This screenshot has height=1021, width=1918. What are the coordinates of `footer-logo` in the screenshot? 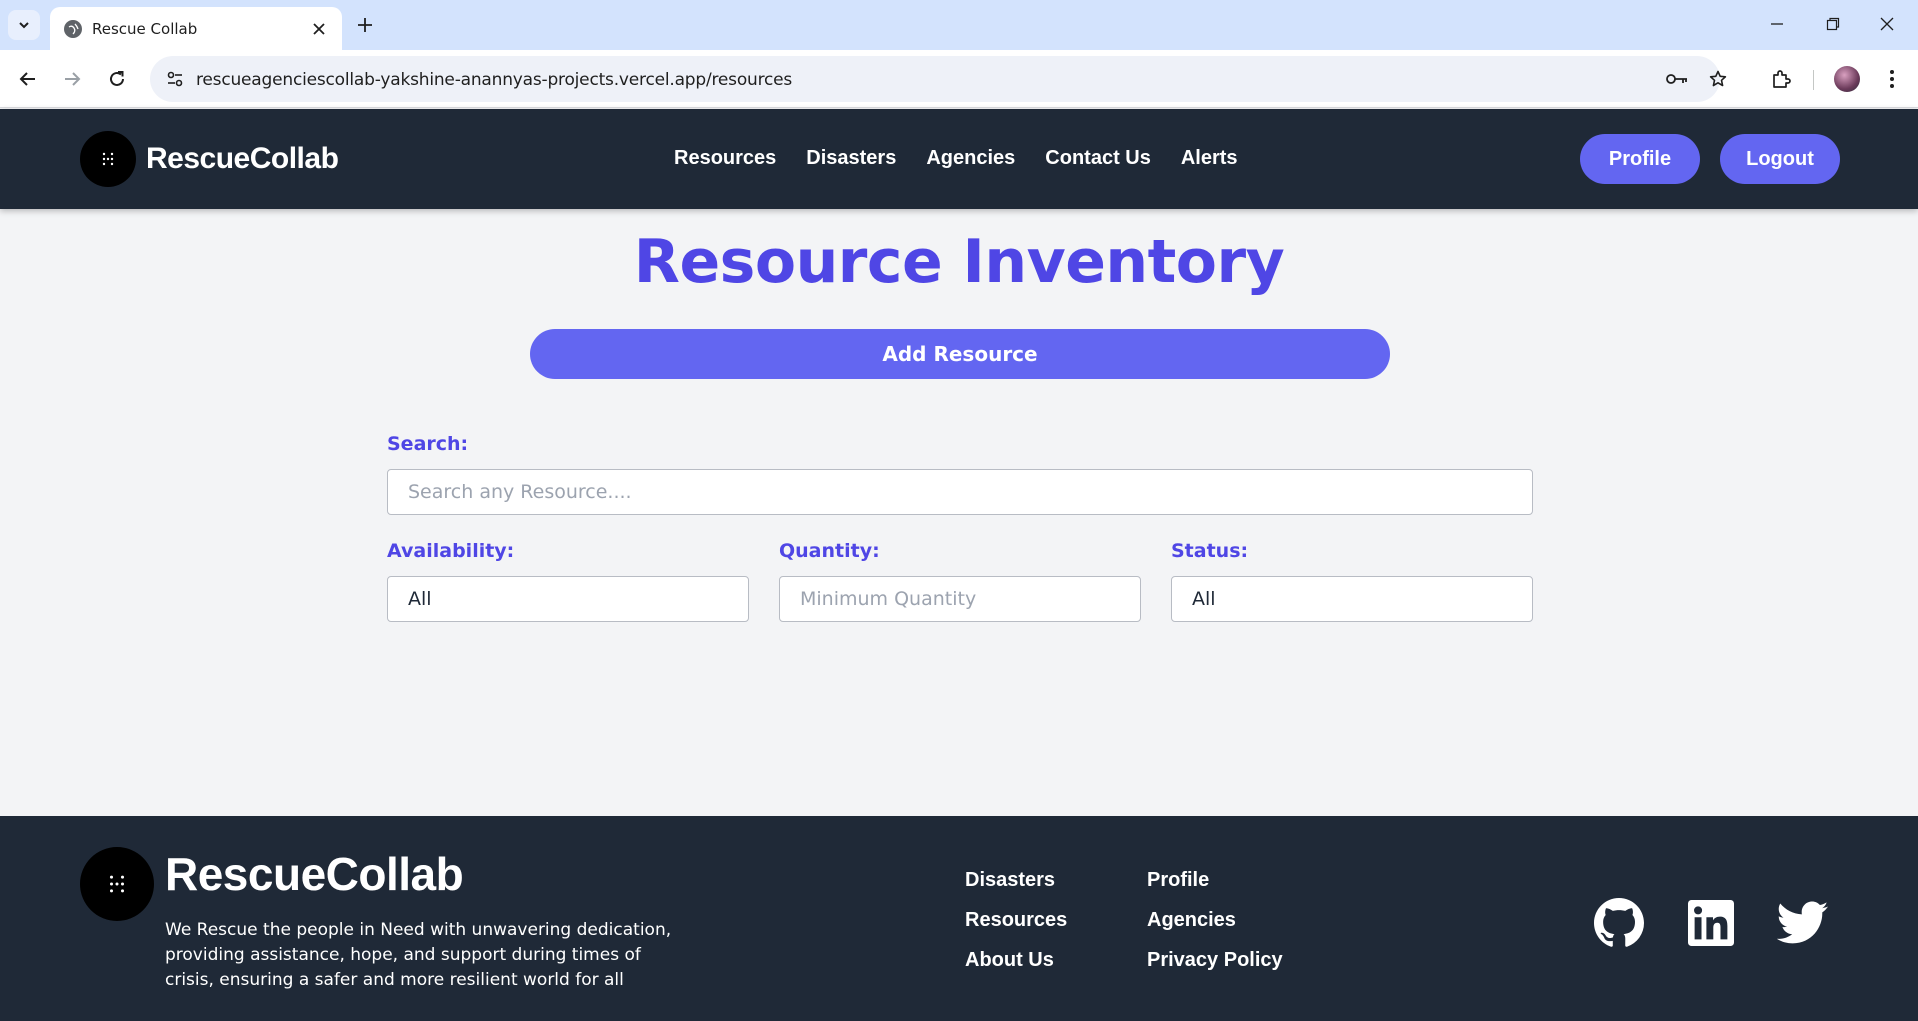 It's located at (117, 884).